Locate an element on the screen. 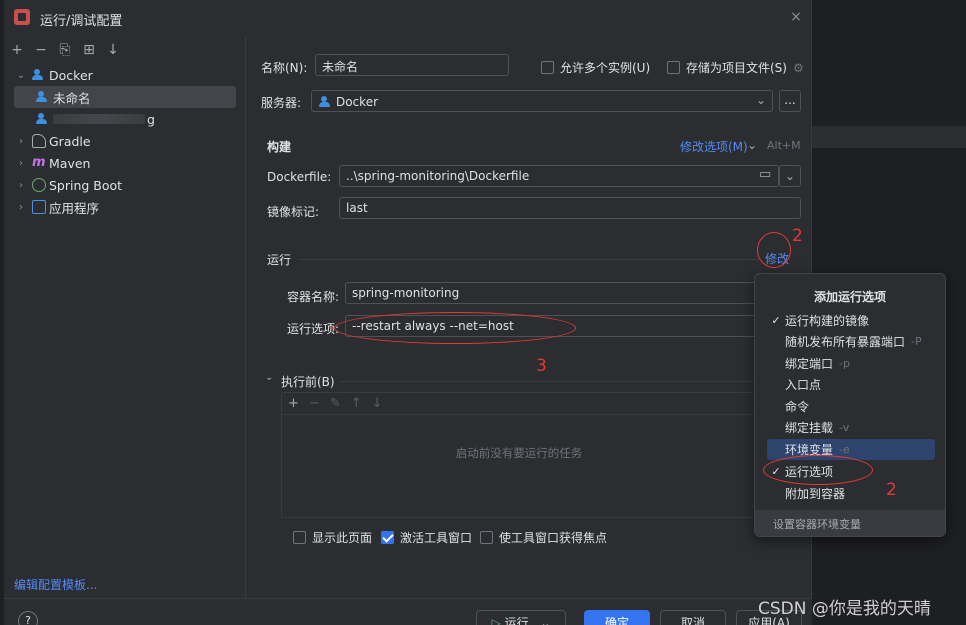 The image size is (966, 625). run-divider is located at coordinates (529, 259).